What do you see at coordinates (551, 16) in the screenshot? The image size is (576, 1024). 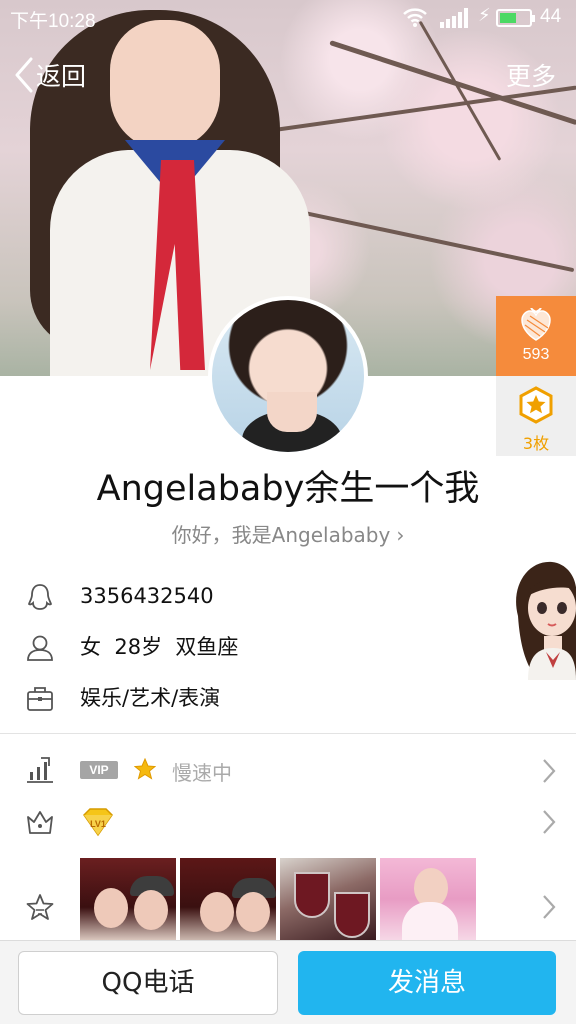 I see `battery-level: 44` at bounding box center [551, 16].